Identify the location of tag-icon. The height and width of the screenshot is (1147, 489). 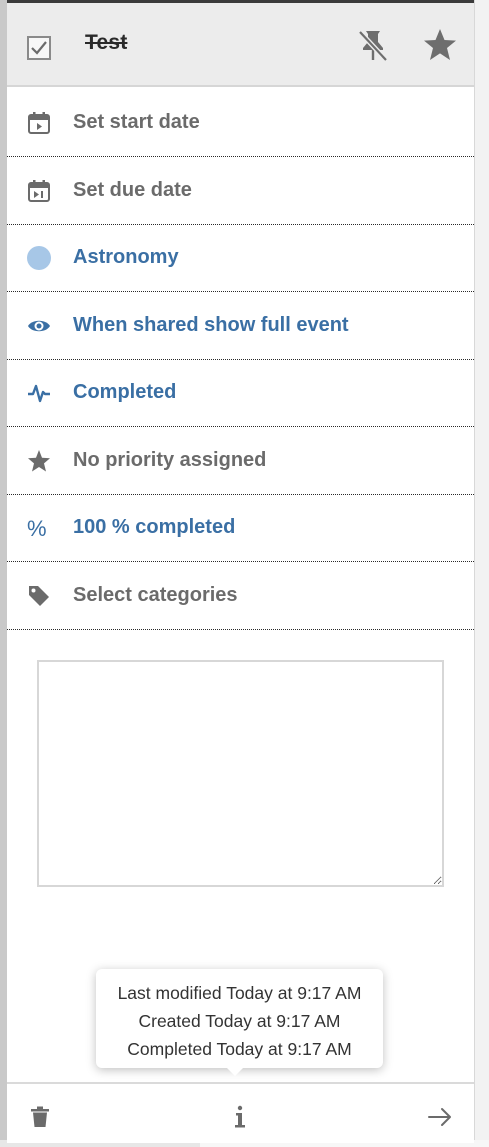
(39, 596).